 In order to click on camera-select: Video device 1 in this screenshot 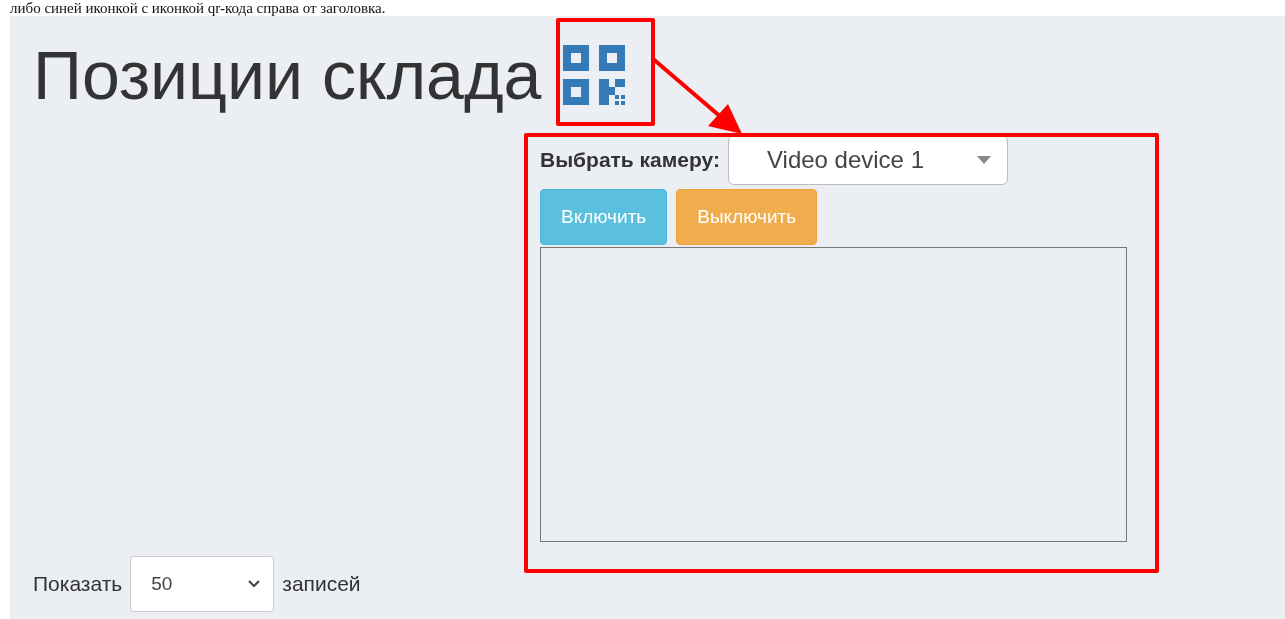, I will do `click(867, 160)`.